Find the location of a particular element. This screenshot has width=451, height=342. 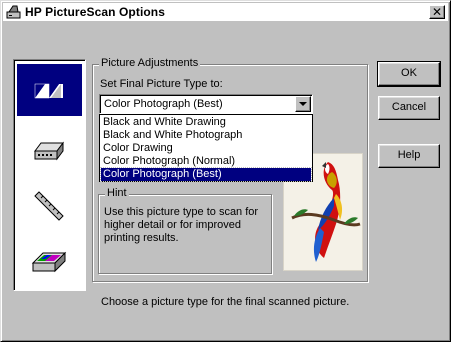

ruler-icon is located at coordinates (49, 206).